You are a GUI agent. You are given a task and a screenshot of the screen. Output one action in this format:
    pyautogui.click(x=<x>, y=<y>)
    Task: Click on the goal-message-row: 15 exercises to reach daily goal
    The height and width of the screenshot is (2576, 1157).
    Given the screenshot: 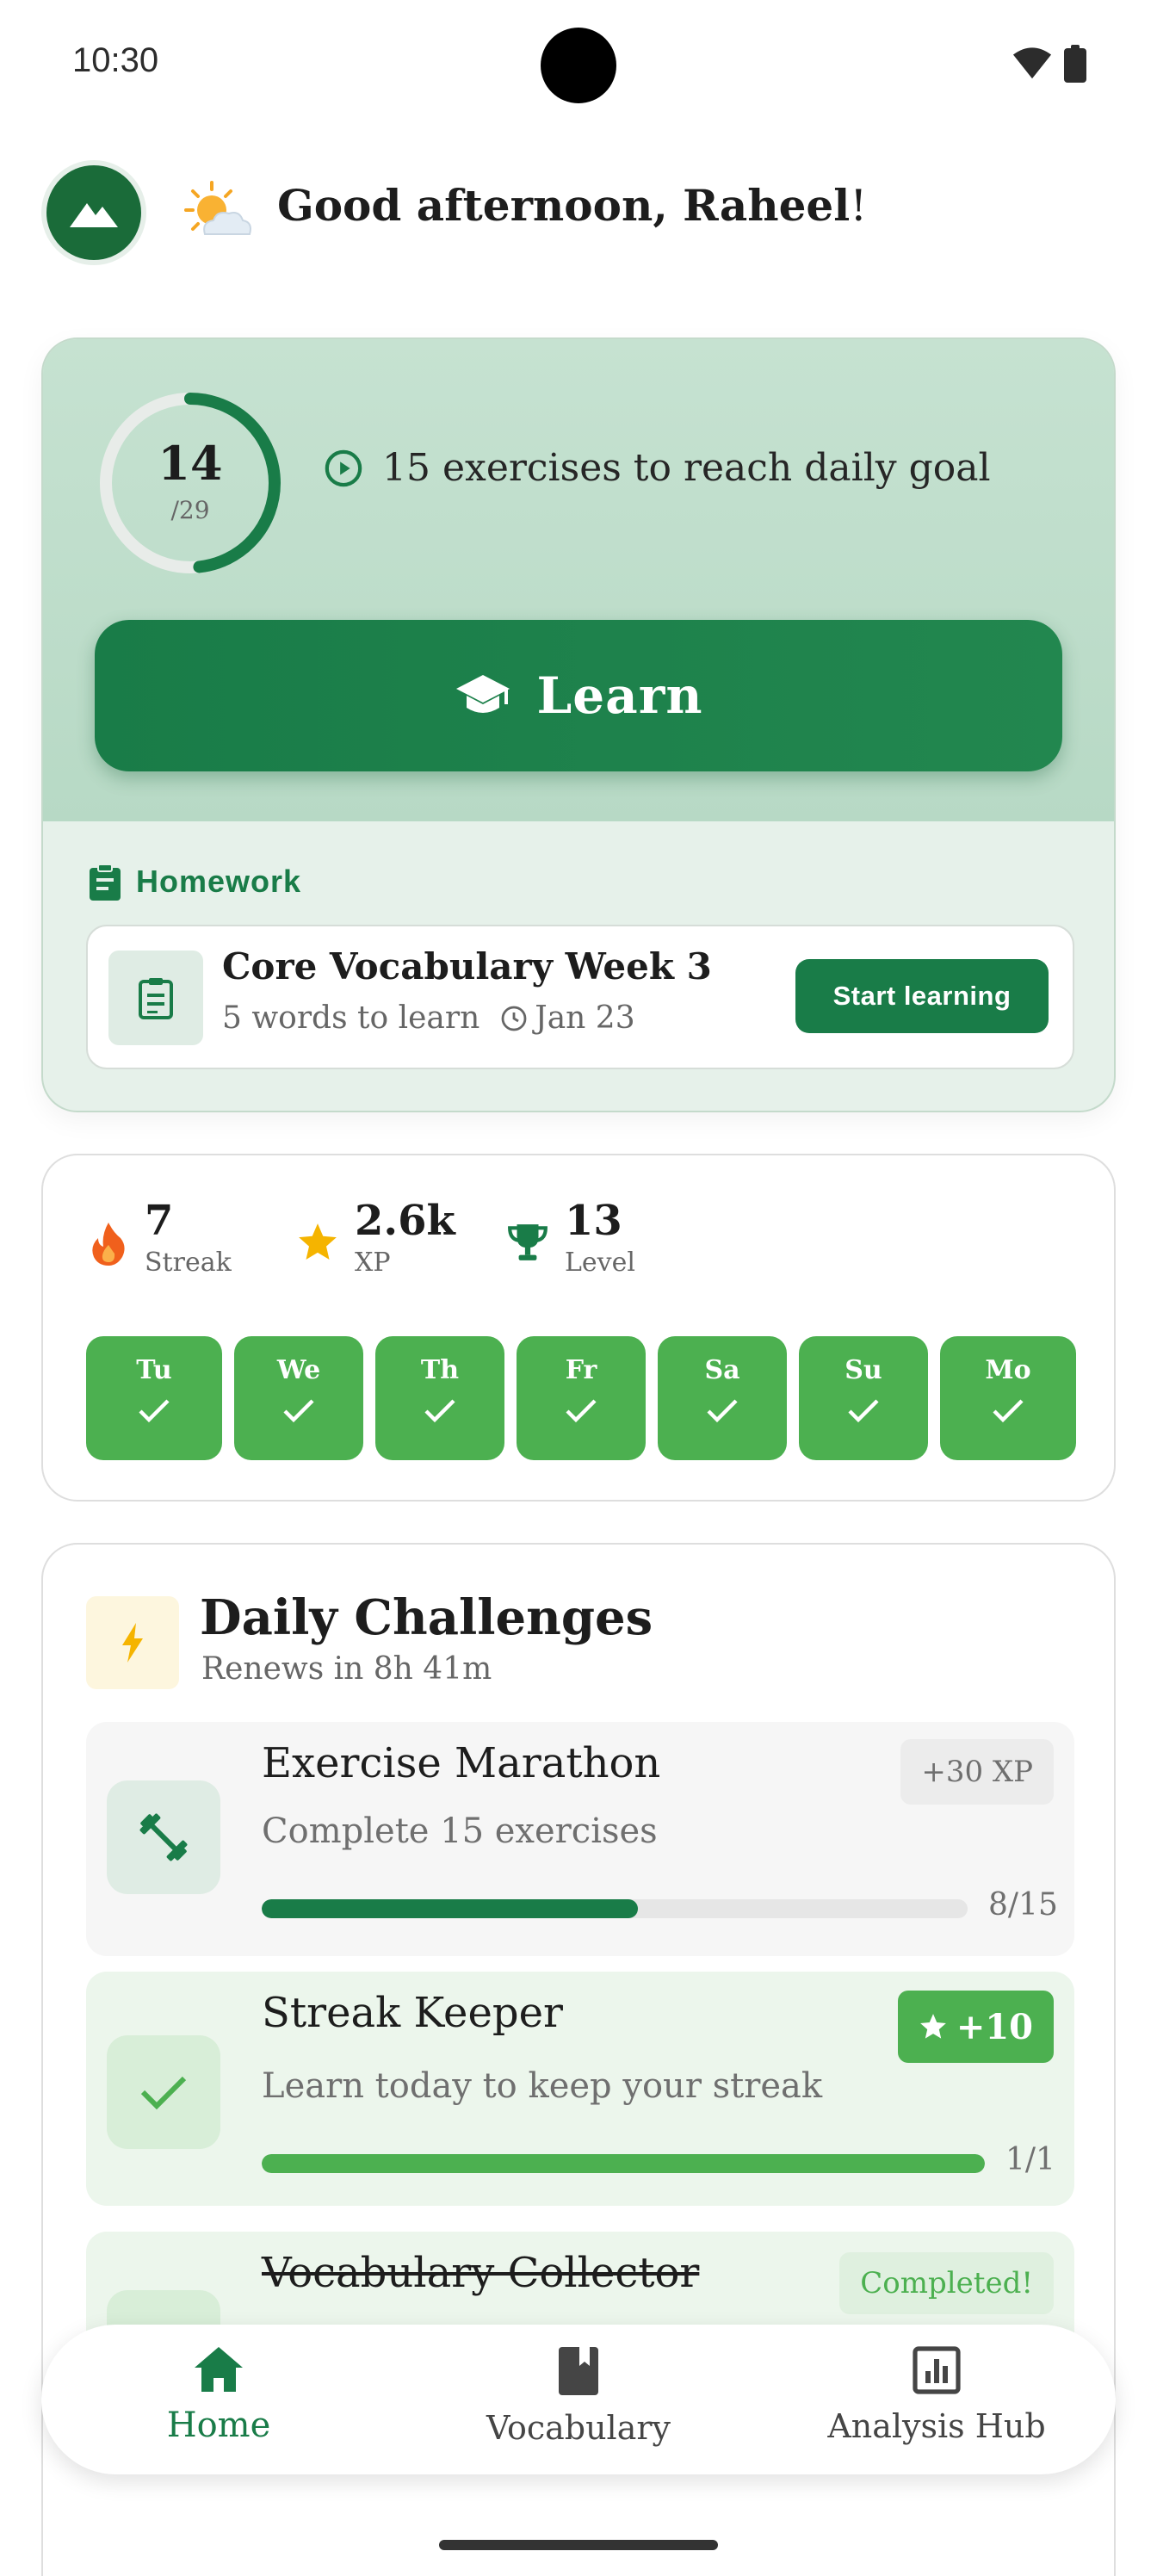 What is the action you would take?
    pyautogui.click(x=658, y=468)
    